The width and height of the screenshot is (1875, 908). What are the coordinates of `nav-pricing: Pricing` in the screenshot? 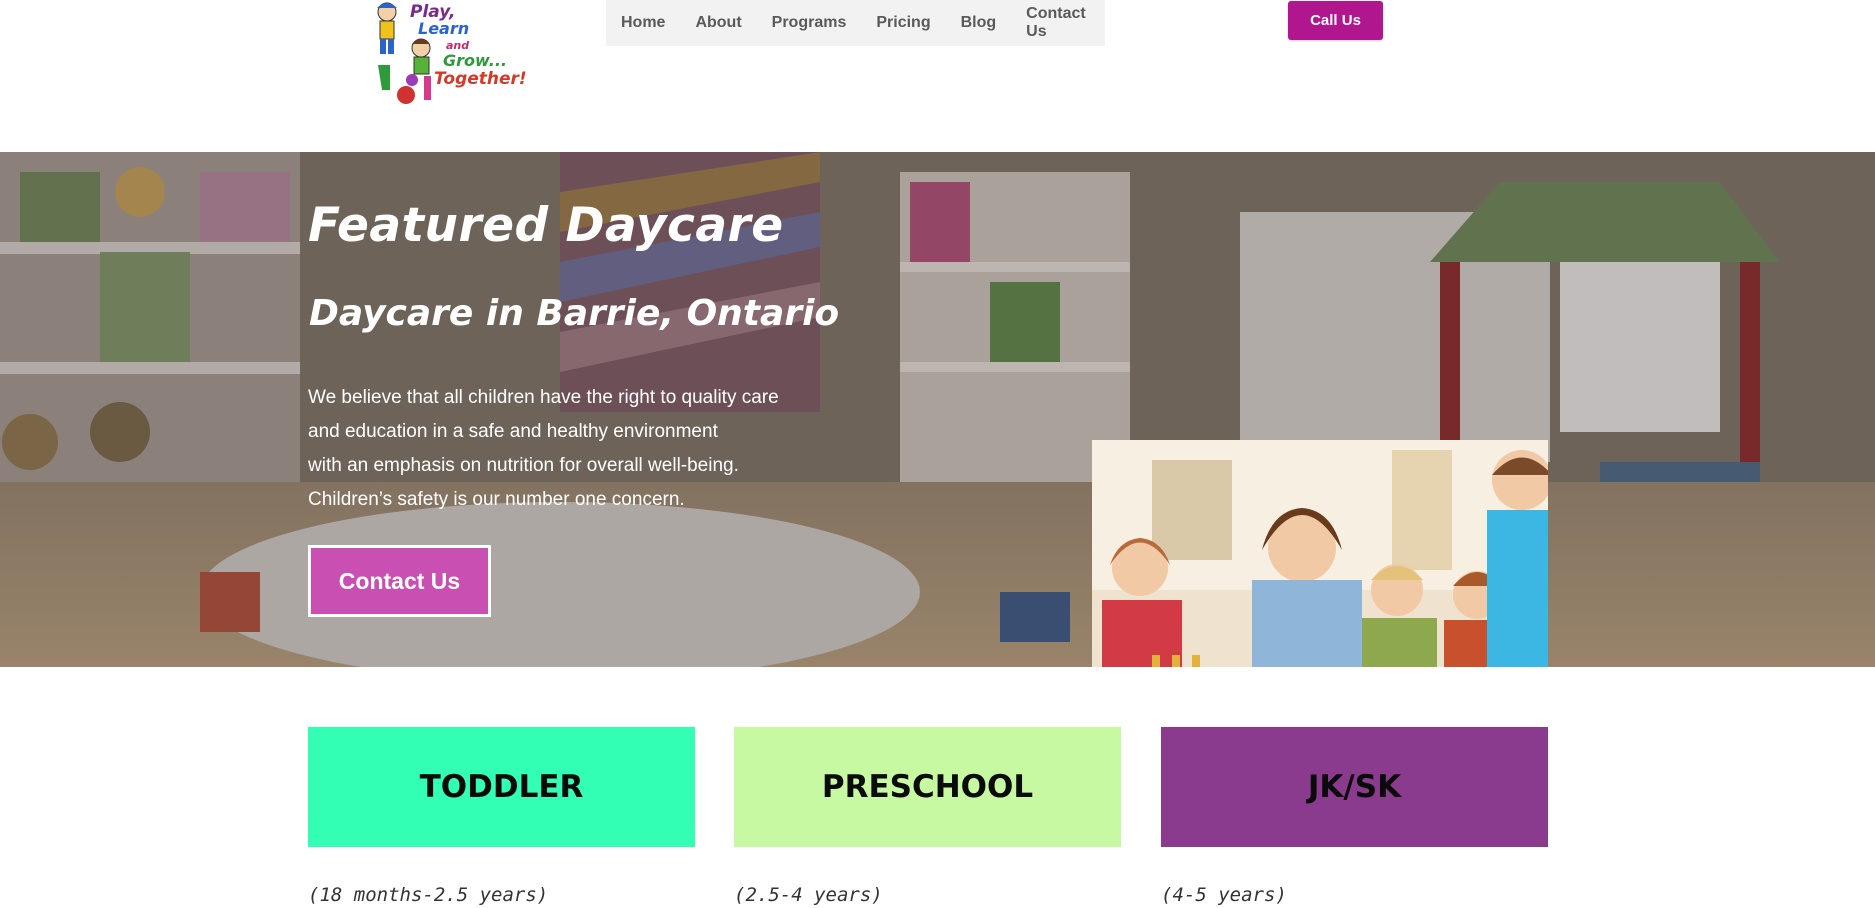 It's located at (903, 23).